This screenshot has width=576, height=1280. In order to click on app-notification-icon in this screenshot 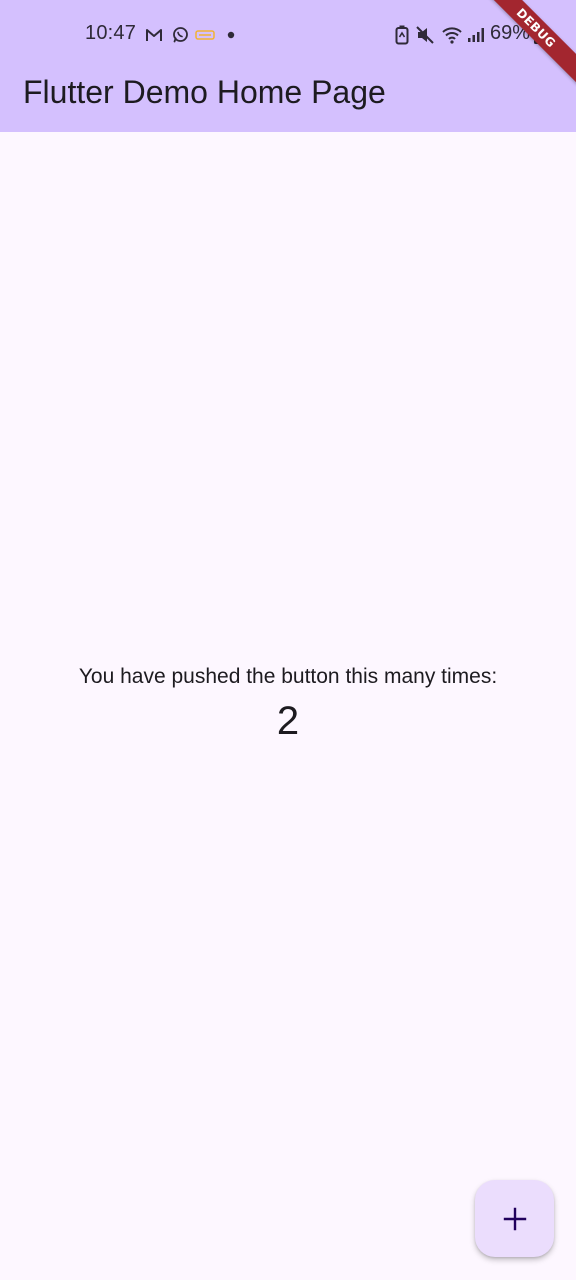, I will do `click(205, 35)`.